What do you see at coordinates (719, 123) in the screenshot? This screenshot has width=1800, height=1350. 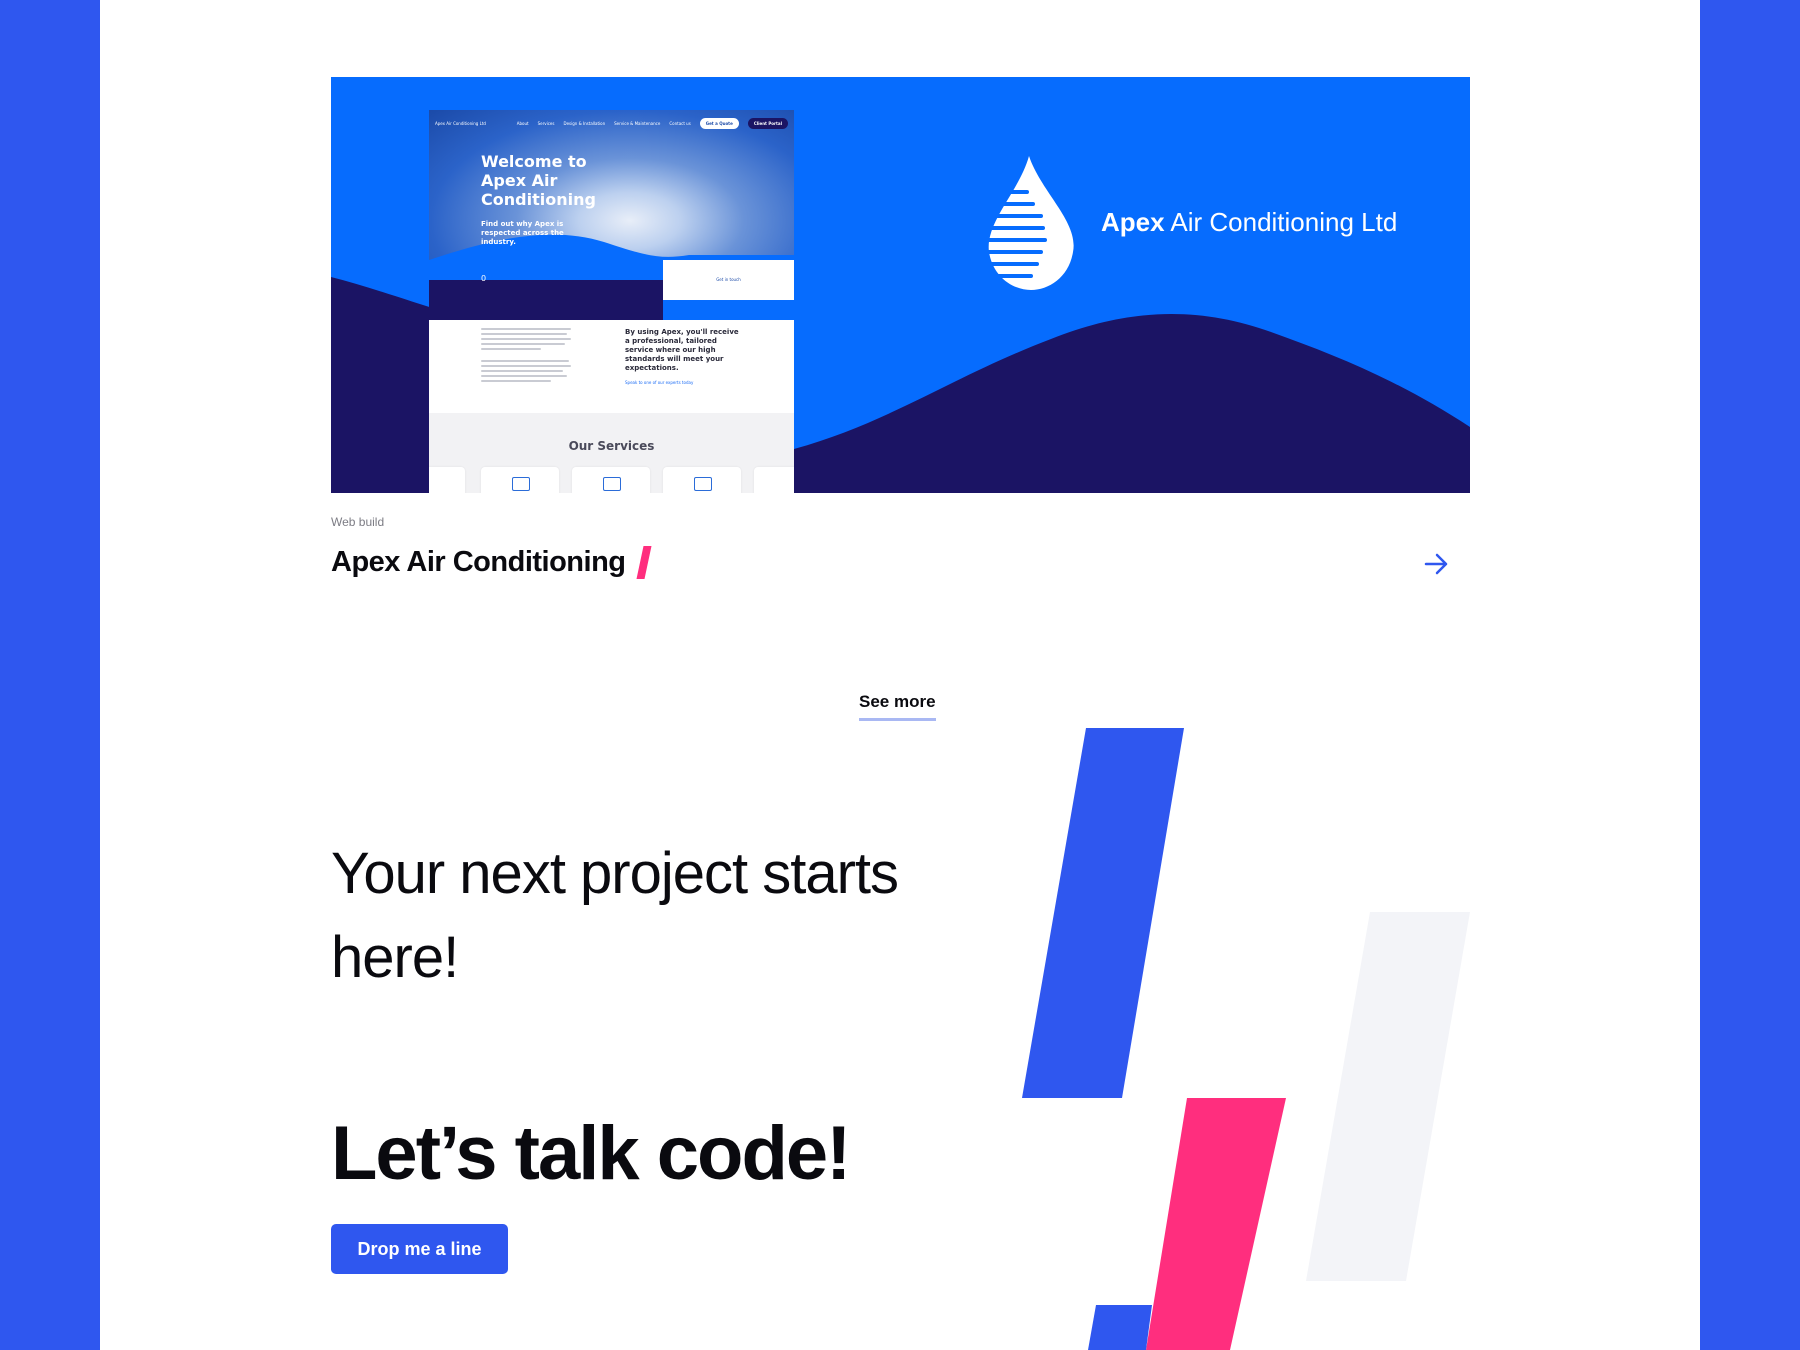 I see `mockup-quote-button: Get a Quote` at bounding box center [719, 123].